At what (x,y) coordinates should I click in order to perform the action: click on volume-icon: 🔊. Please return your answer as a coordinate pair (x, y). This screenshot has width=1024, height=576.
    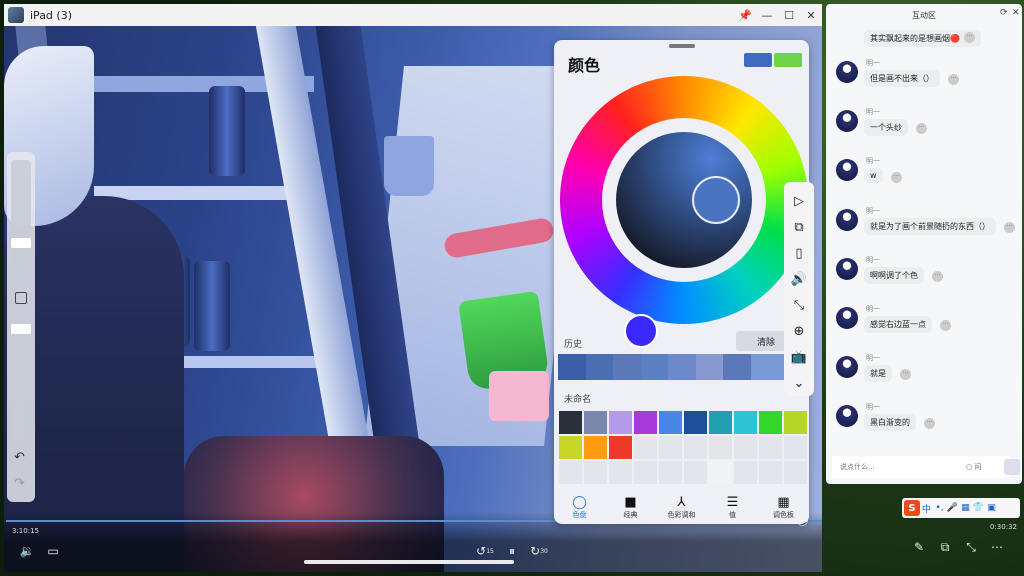
    Looking at the image, I should click on (799, 279).